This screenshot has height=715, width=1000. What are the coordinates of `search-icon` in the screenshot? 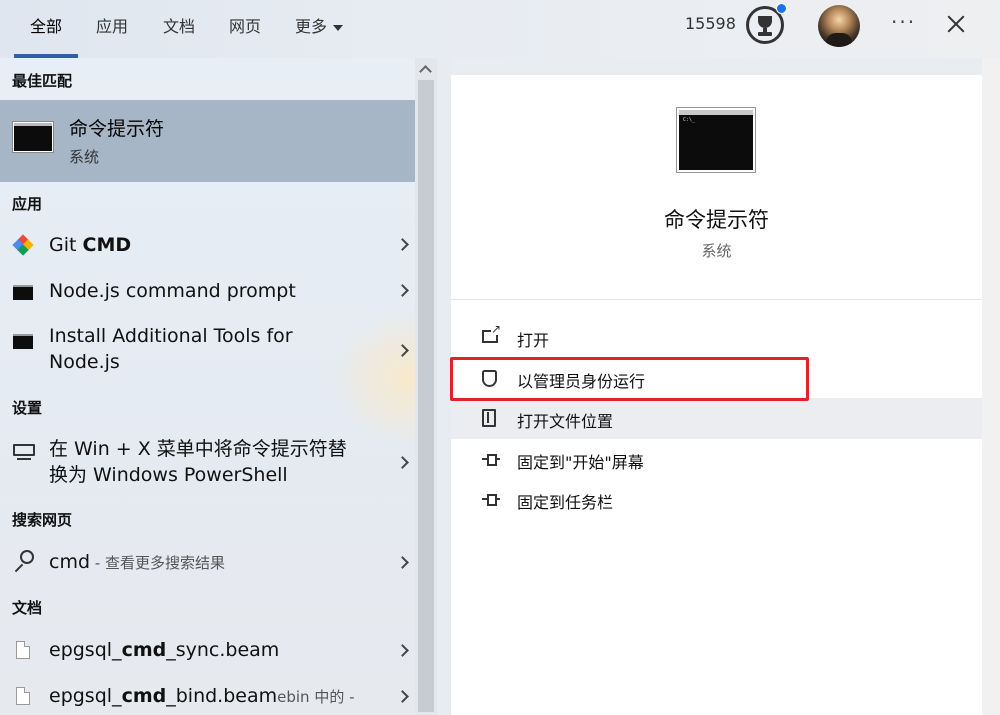 It's located at (24, 562).